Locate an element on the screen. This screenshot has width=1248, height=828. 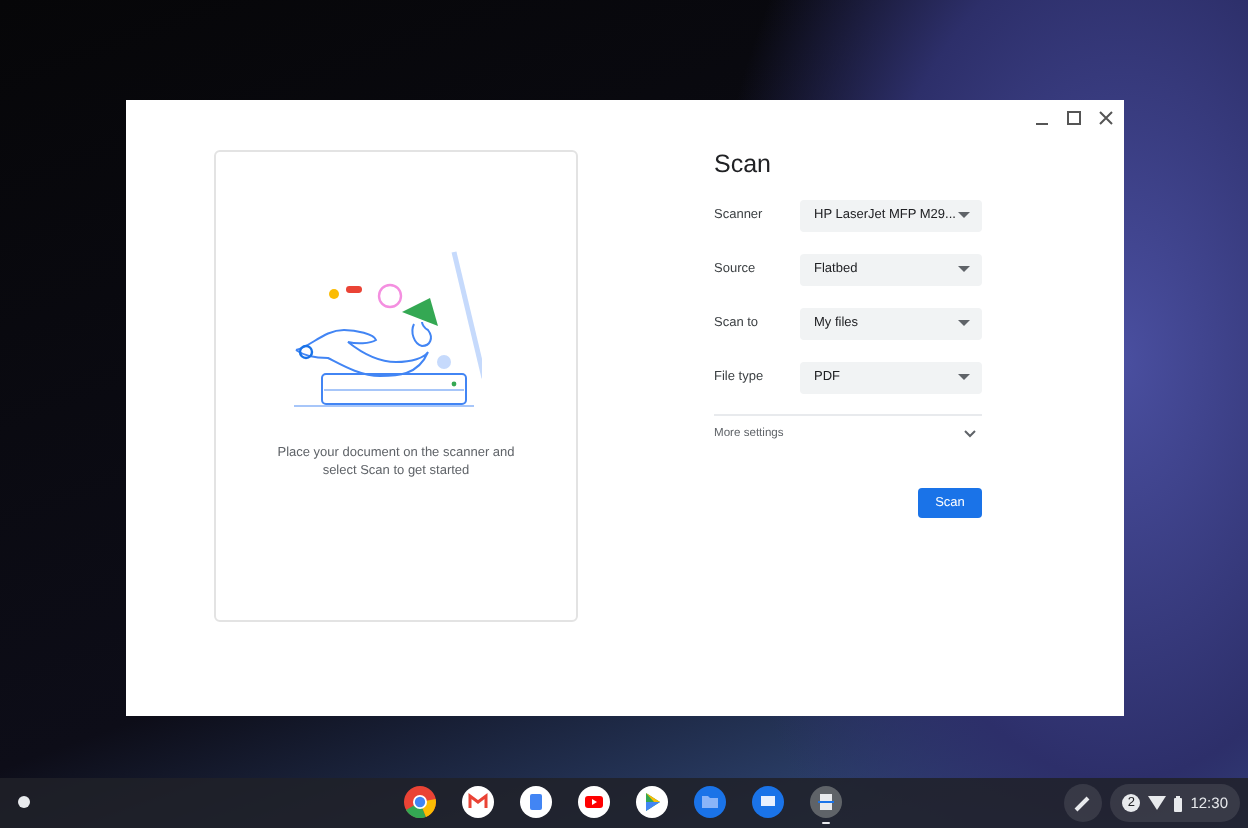
files-app-icon is located at coordinates (710, 802).